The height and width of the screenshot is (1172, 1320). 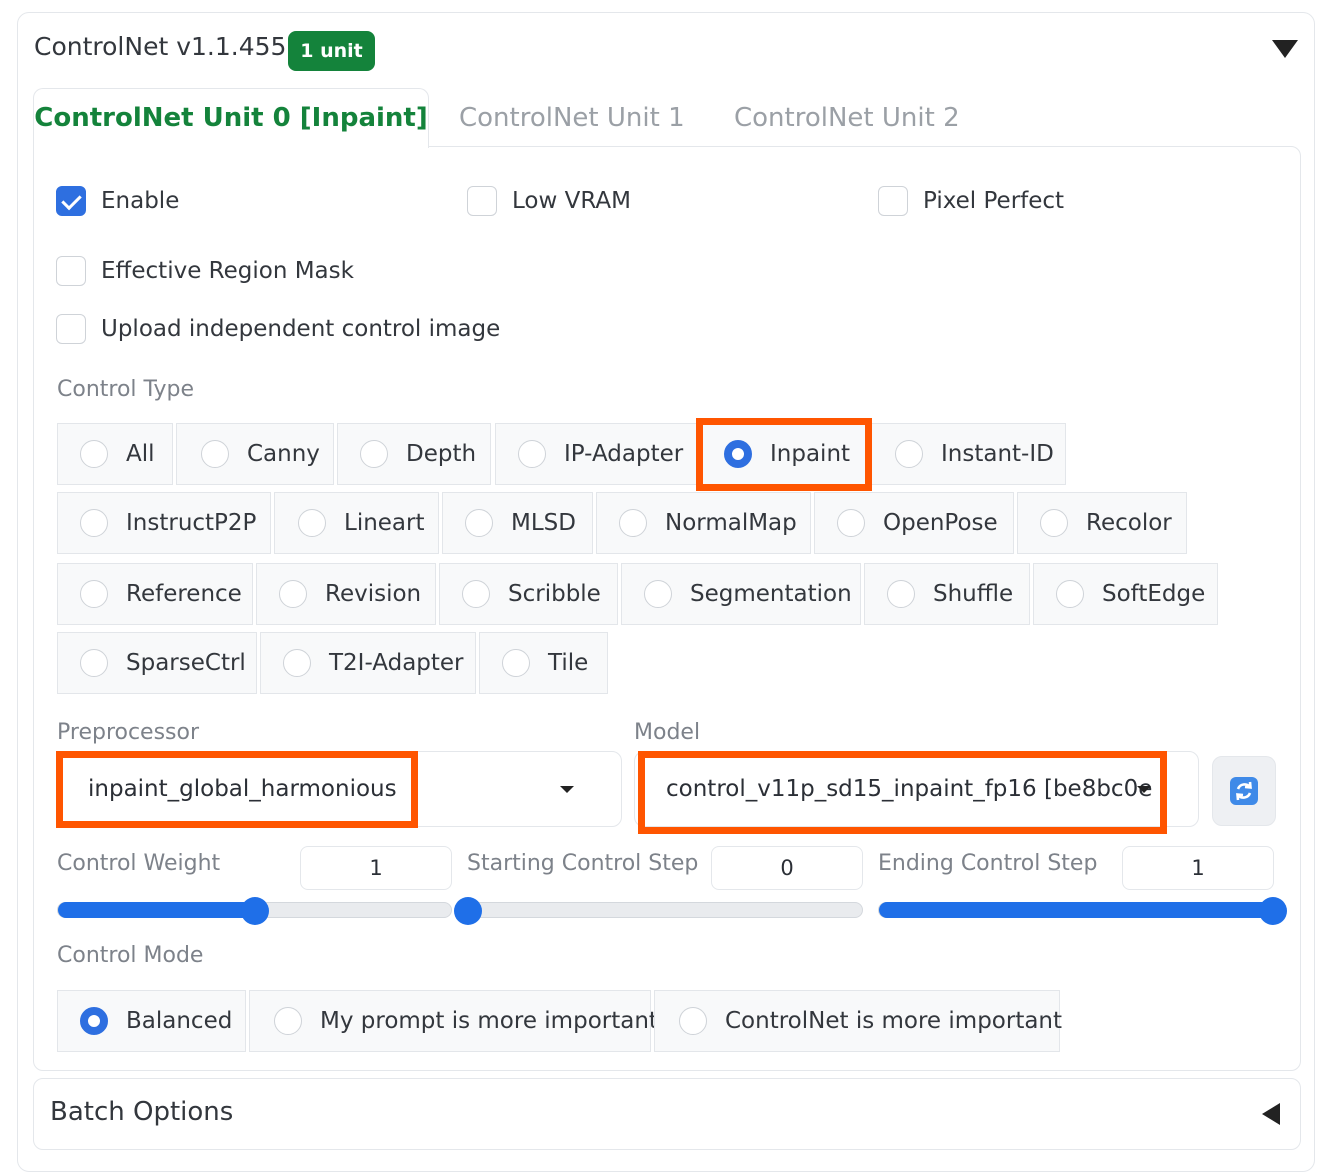 I want to click on control-type-option: Shuffle, so click(x=947, y=594).